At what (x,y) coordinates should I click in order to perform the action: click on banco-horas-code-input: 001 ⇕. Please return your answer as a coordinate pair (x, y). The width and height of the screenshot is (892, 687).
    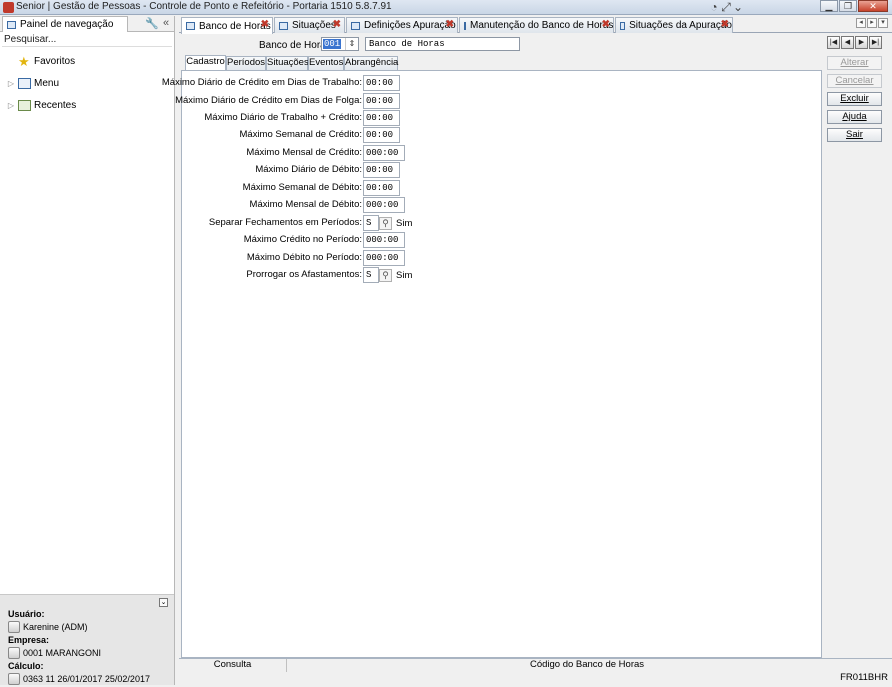
    Looking at the image, I should click on (340, 44).